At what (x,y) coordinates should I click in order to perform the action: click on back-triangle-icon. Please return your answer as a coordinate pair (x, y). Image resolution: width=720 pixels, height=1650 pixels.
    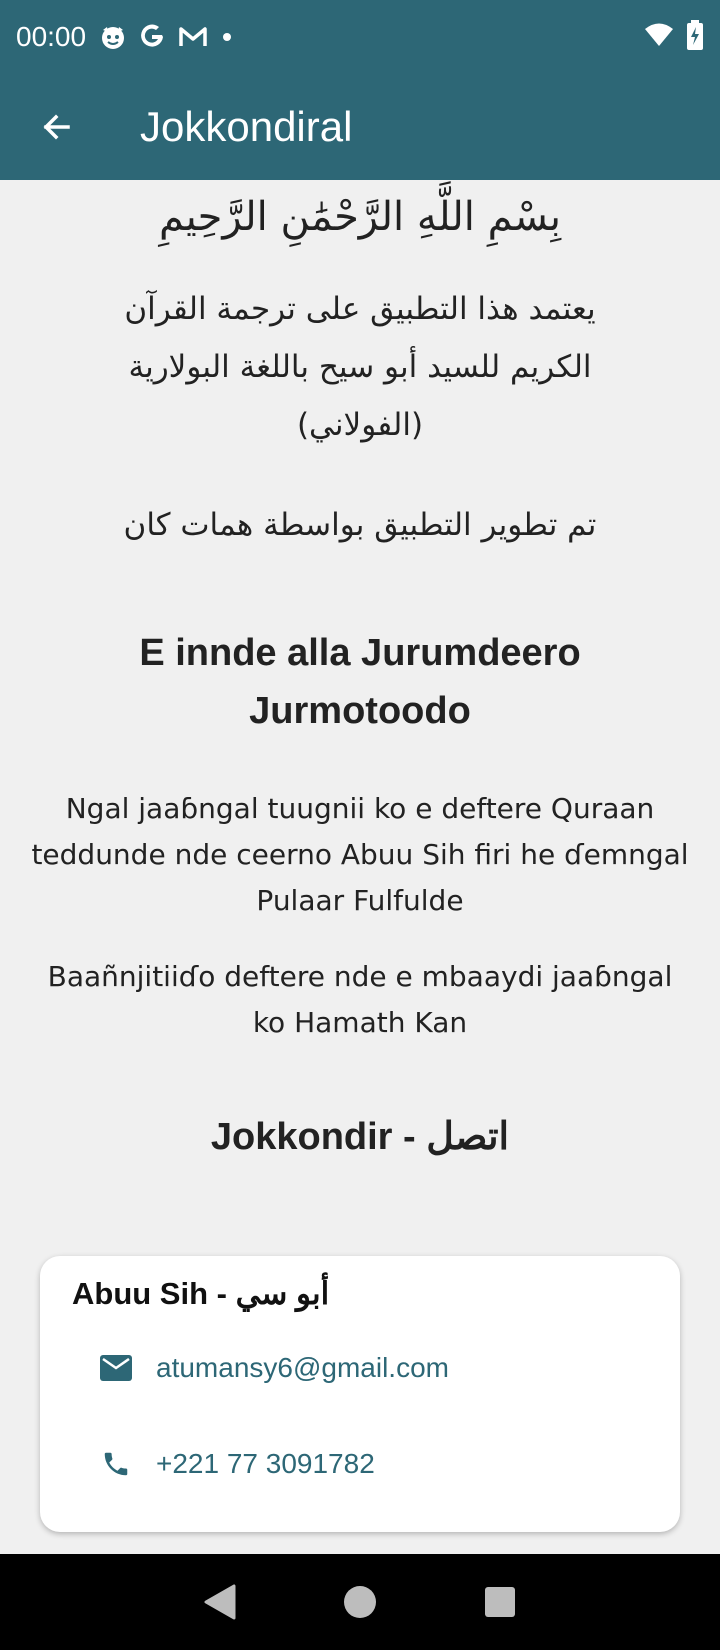
    Looking at the image, I should click on (220, 1602).